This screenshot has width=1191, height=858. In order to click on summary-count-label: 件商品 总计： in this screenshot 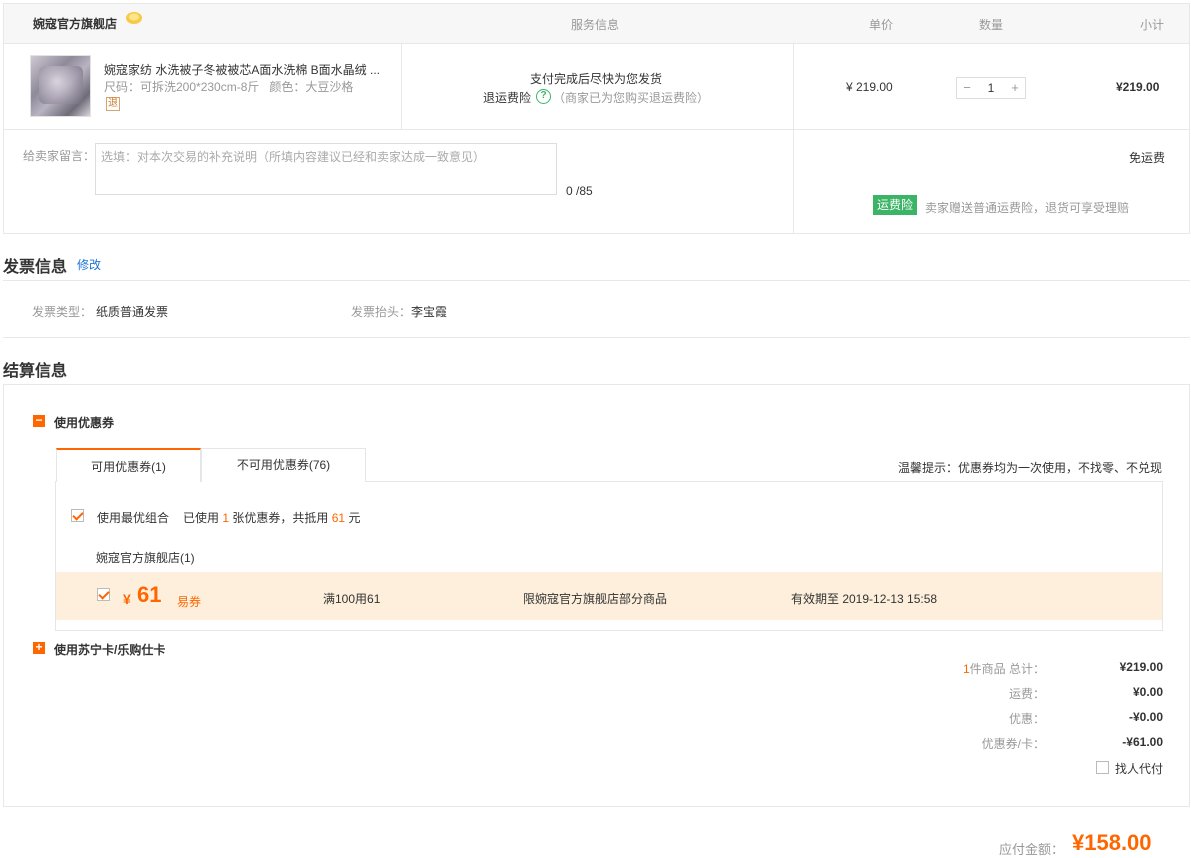, I will do `click(1007, 669)`.